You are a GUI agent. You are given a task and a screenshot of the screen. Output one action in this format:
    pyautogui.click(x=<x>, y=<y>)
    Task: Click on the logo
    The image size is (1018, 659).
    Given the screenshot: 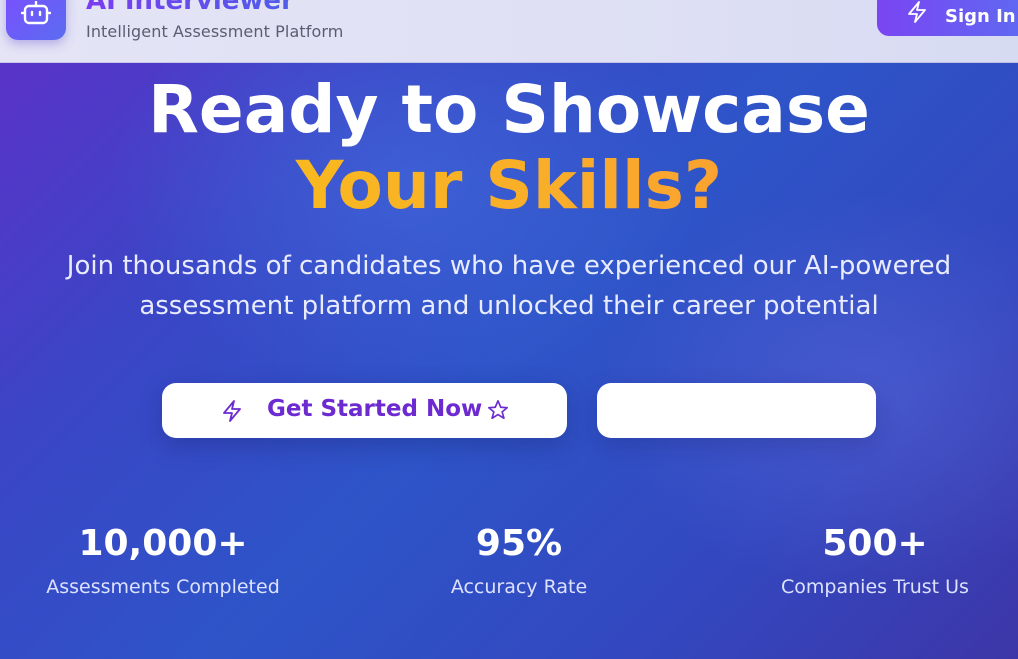 What is the action you would take?
    pyautogui.click(x=36, y=20)
    